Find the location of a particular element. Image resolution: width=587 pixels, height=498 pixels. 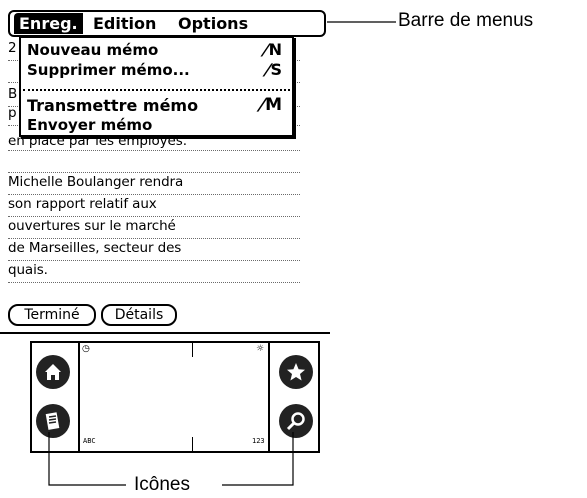

home-icon is located at coordinates (53, 372).